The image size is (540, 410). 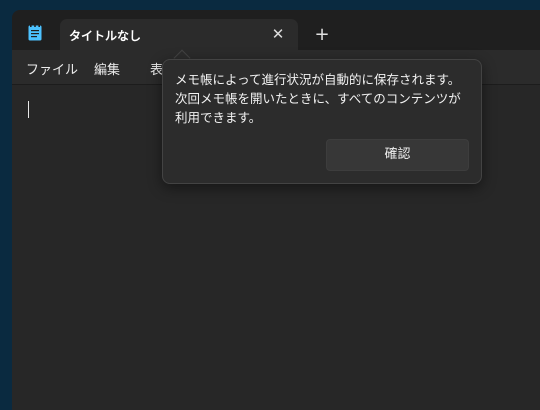 What do you see at coordinates (35, 32) in the screenshot?
I see `notepad-app-icon` at bounding box center [35, 32].